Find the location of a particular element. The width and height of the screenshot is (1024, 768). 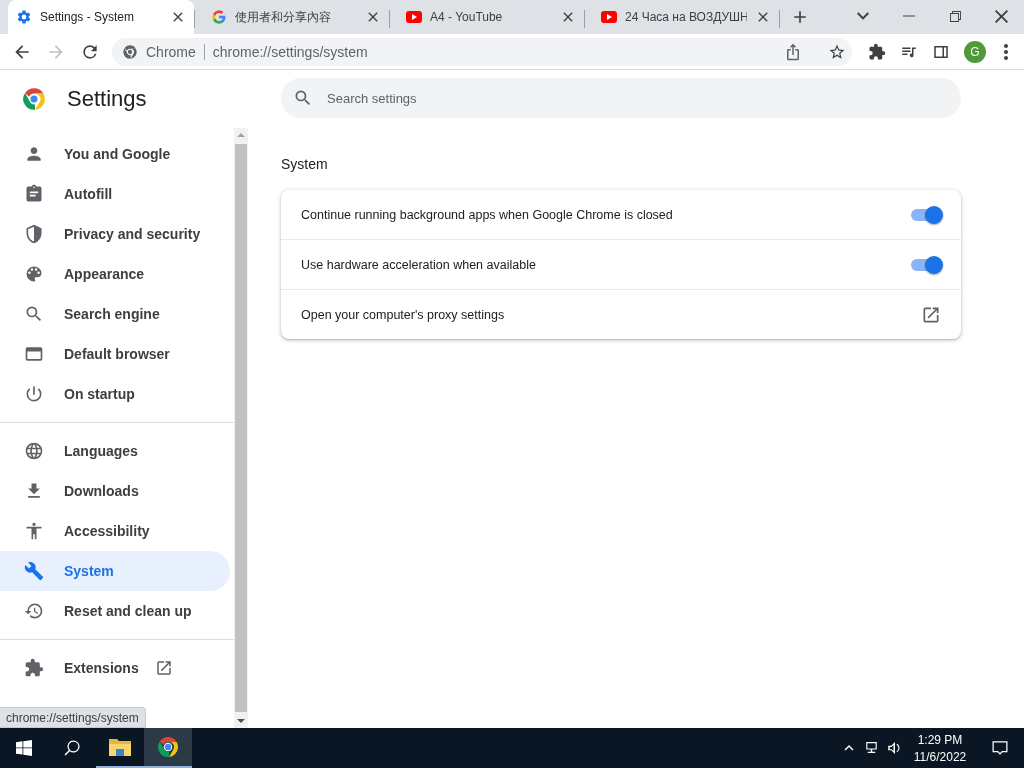

clock-time: 1:29 PM is located at coordinates (940, 739).